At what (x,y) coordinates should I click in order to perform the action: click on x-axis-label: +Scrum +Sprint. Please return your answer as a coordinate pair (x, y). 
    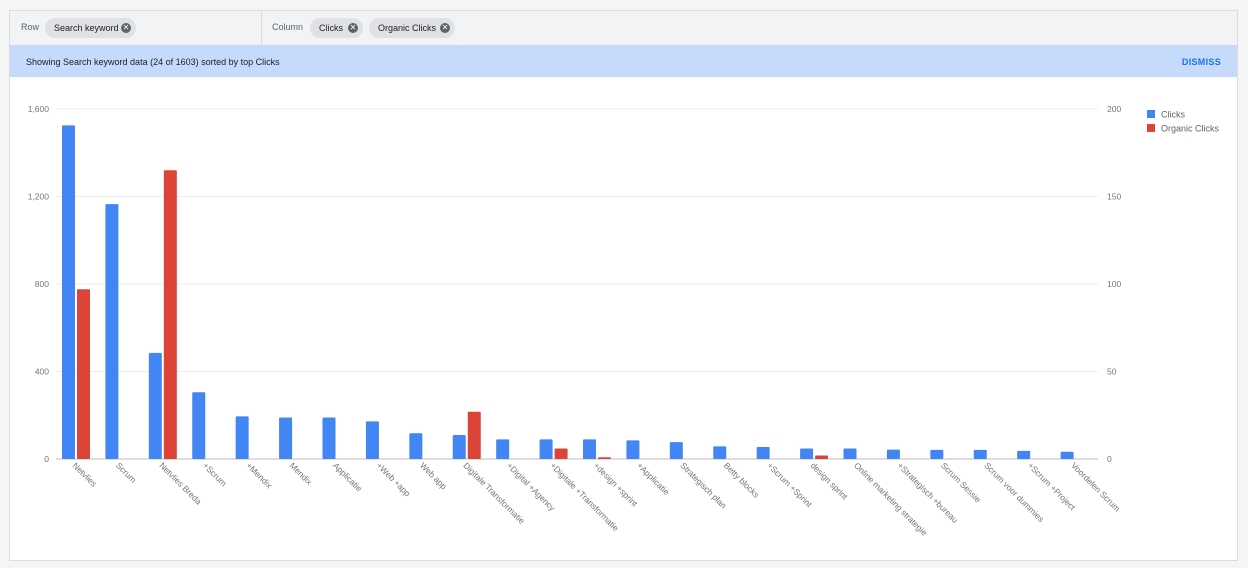
    Looking at the image, I should click on (789, 484).